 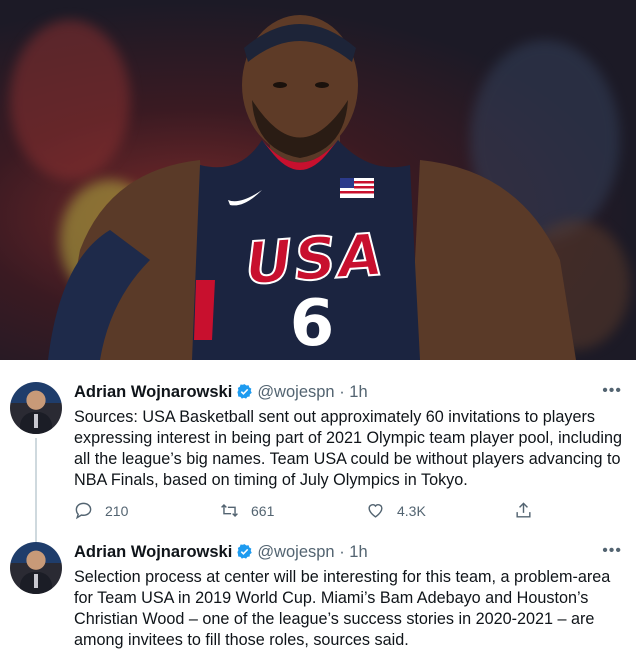 I want to click on heart-icon, so click(x=375, y=511).